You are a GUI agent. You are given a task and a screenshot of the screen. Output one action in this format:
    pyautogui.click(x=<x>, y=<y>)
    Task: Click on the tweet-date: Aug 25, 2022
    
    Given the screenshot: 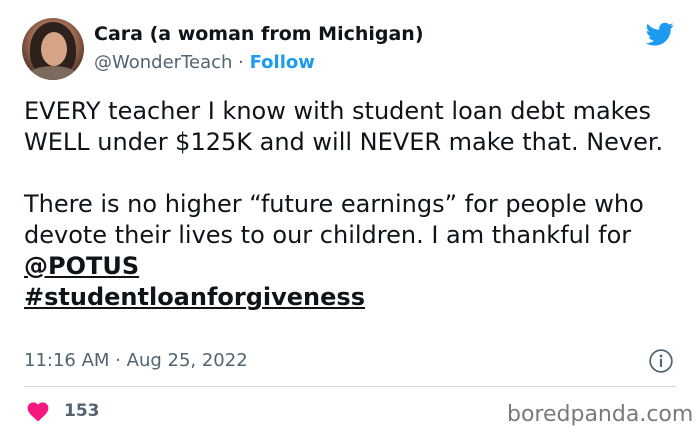 What is the action you would take?
    pyautogui.click(x=187, y=360)
    